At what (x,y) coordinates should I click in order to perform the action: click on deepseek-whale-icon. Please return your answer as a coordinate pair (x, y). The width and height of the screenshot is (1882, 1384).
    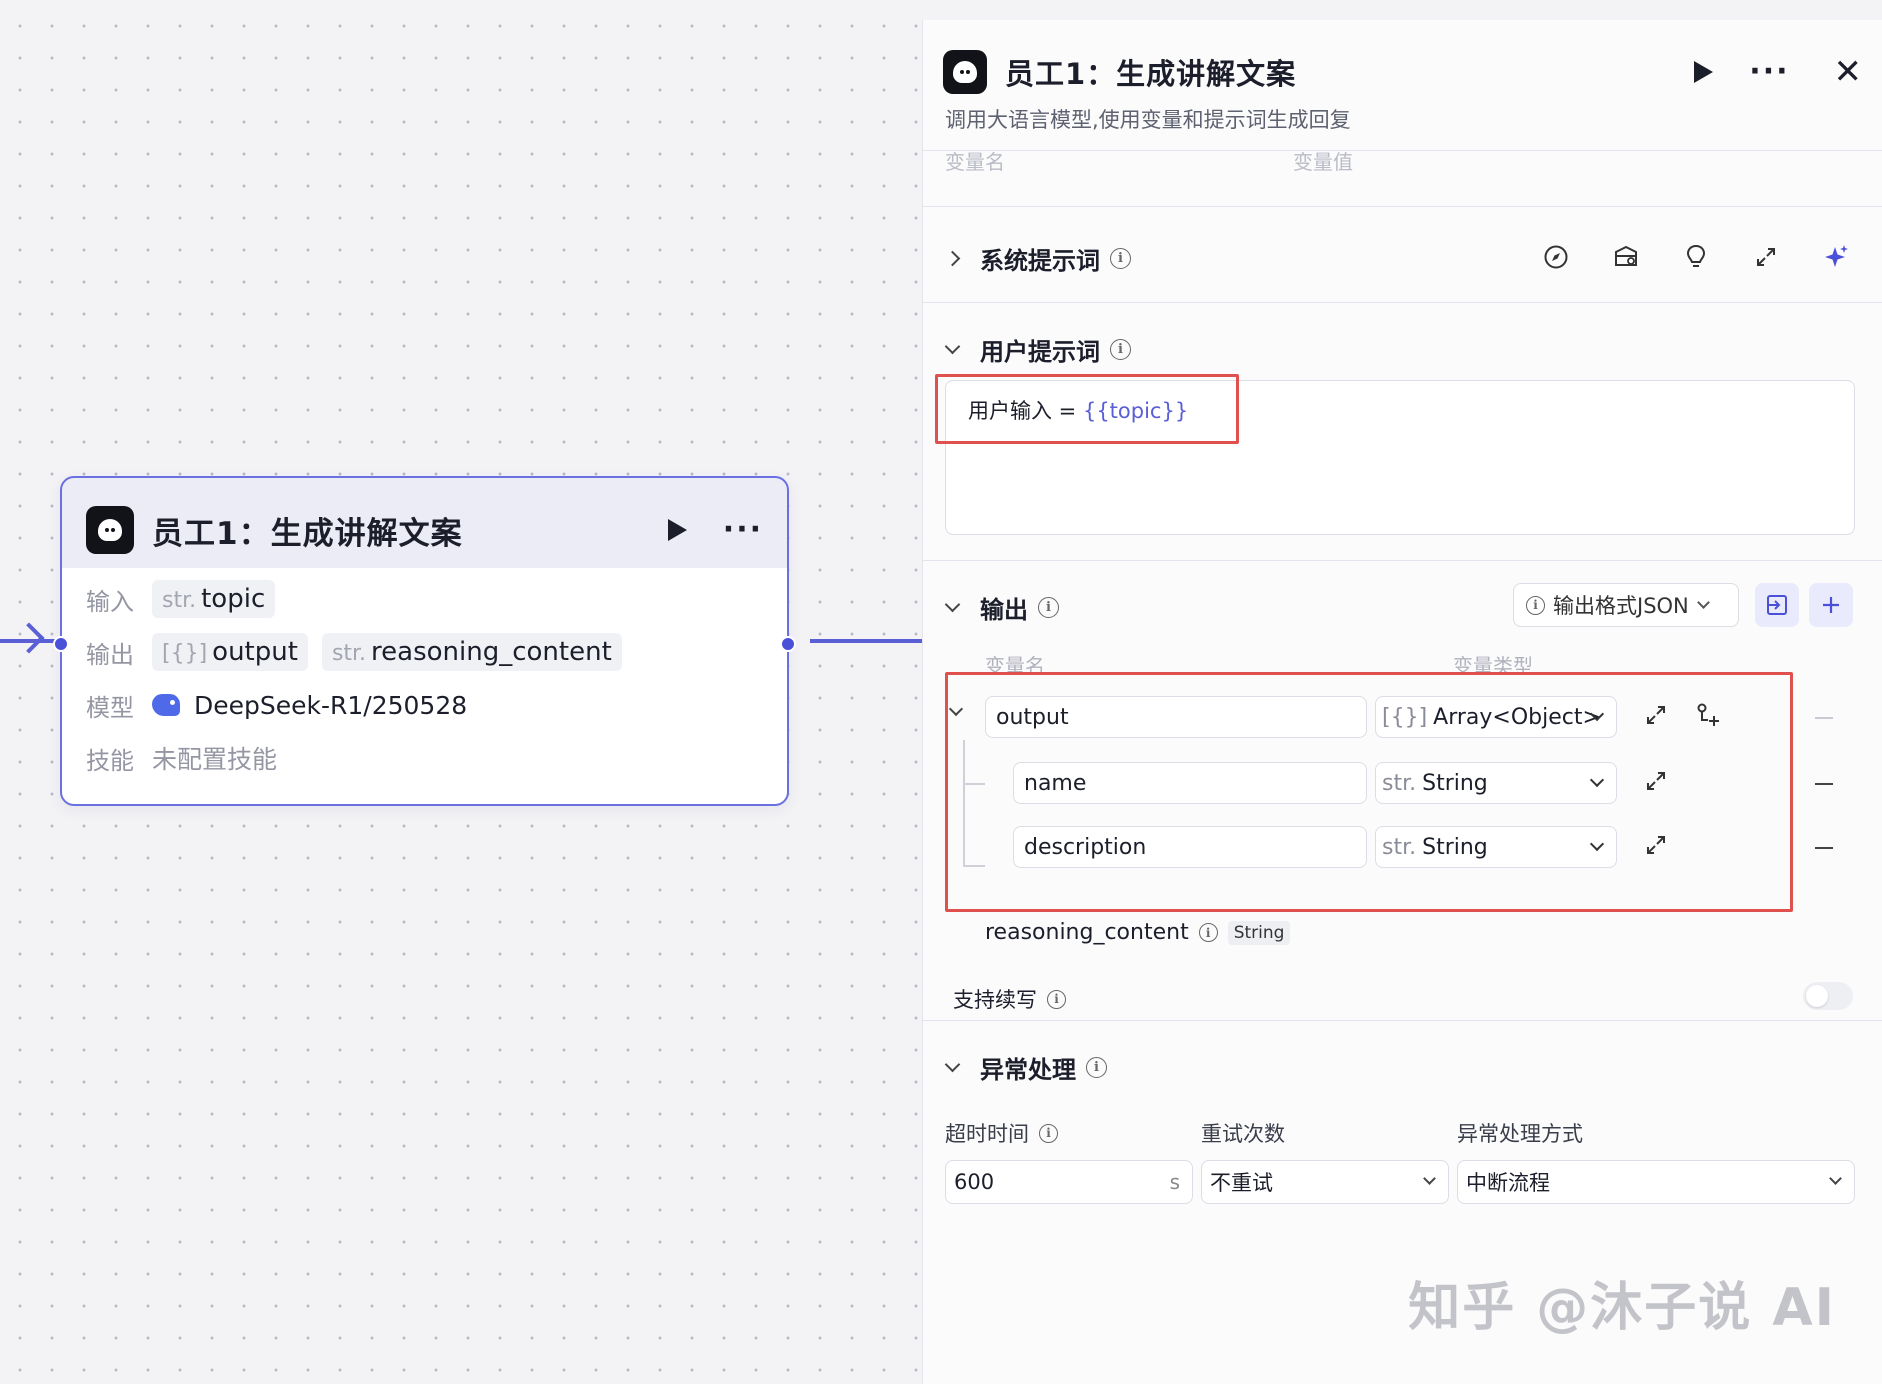
    Looking at the image, I should click on (166, 705).